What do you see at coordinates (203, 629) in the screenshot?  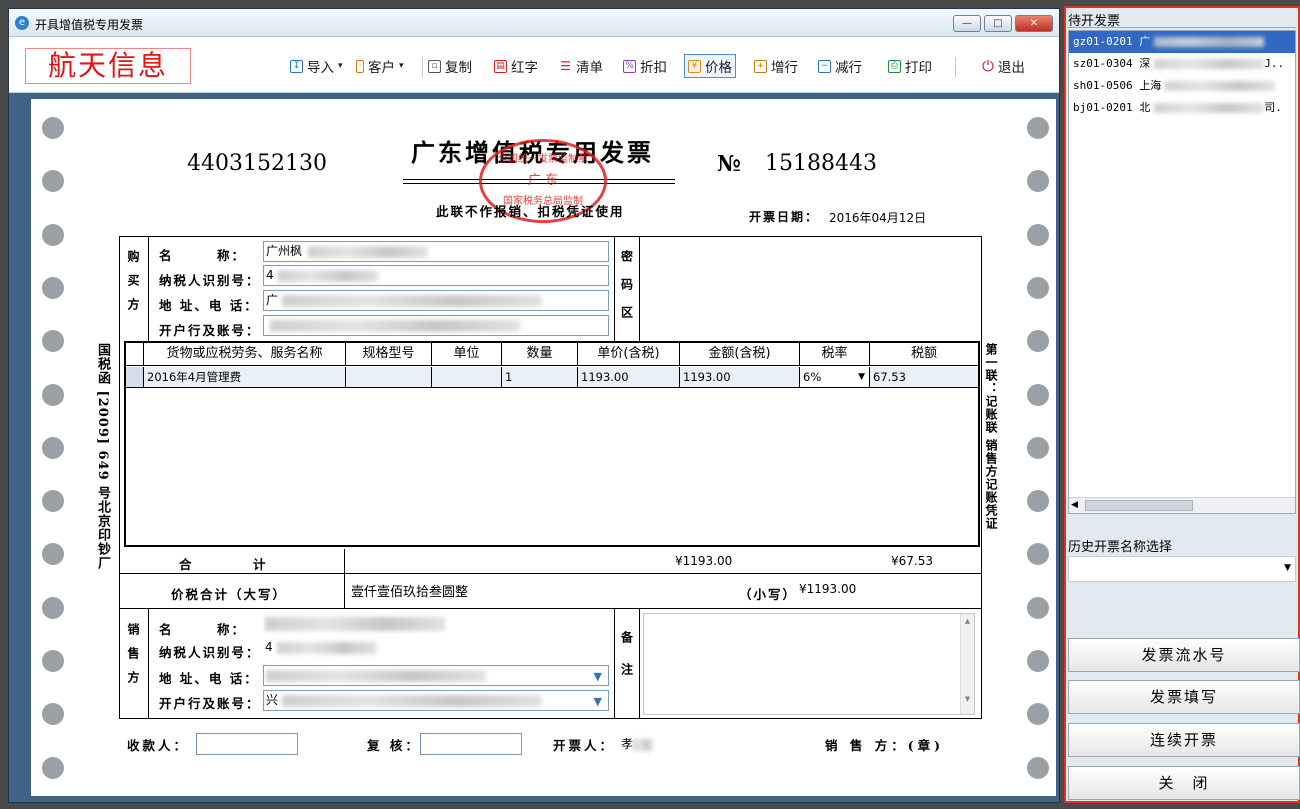 I see `seller-name-label: 名 称：` at bounding box center [203, 629].